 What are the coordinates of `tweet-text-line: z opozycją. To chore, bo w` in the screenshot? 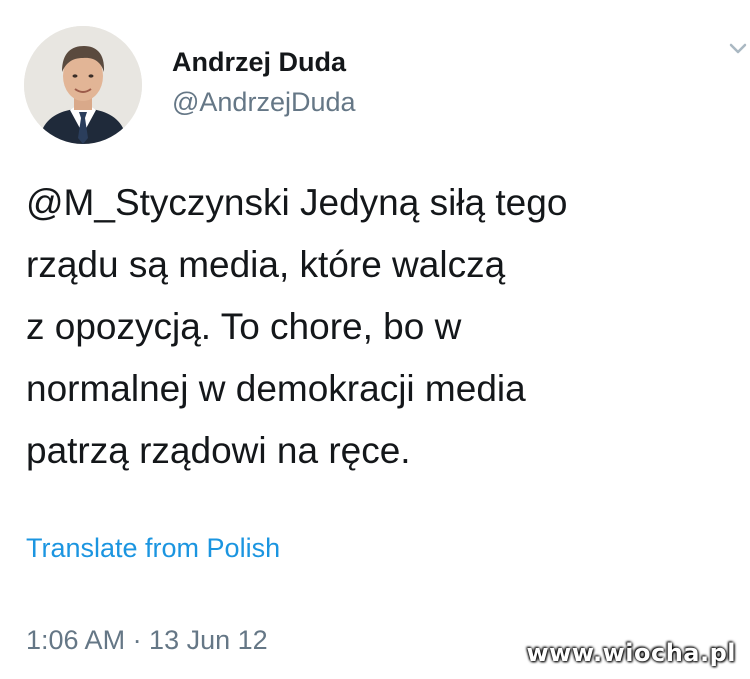 It's located at (244, 326).